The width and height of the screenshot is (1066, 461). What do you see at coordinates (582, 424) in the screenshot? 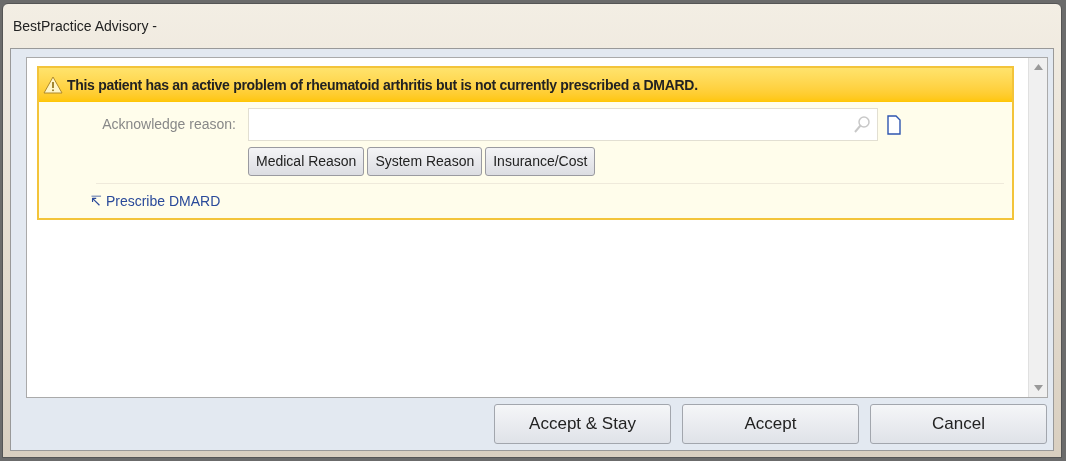
I see `dialog-button: Accept & Stay` at bounding box center [582, 424].